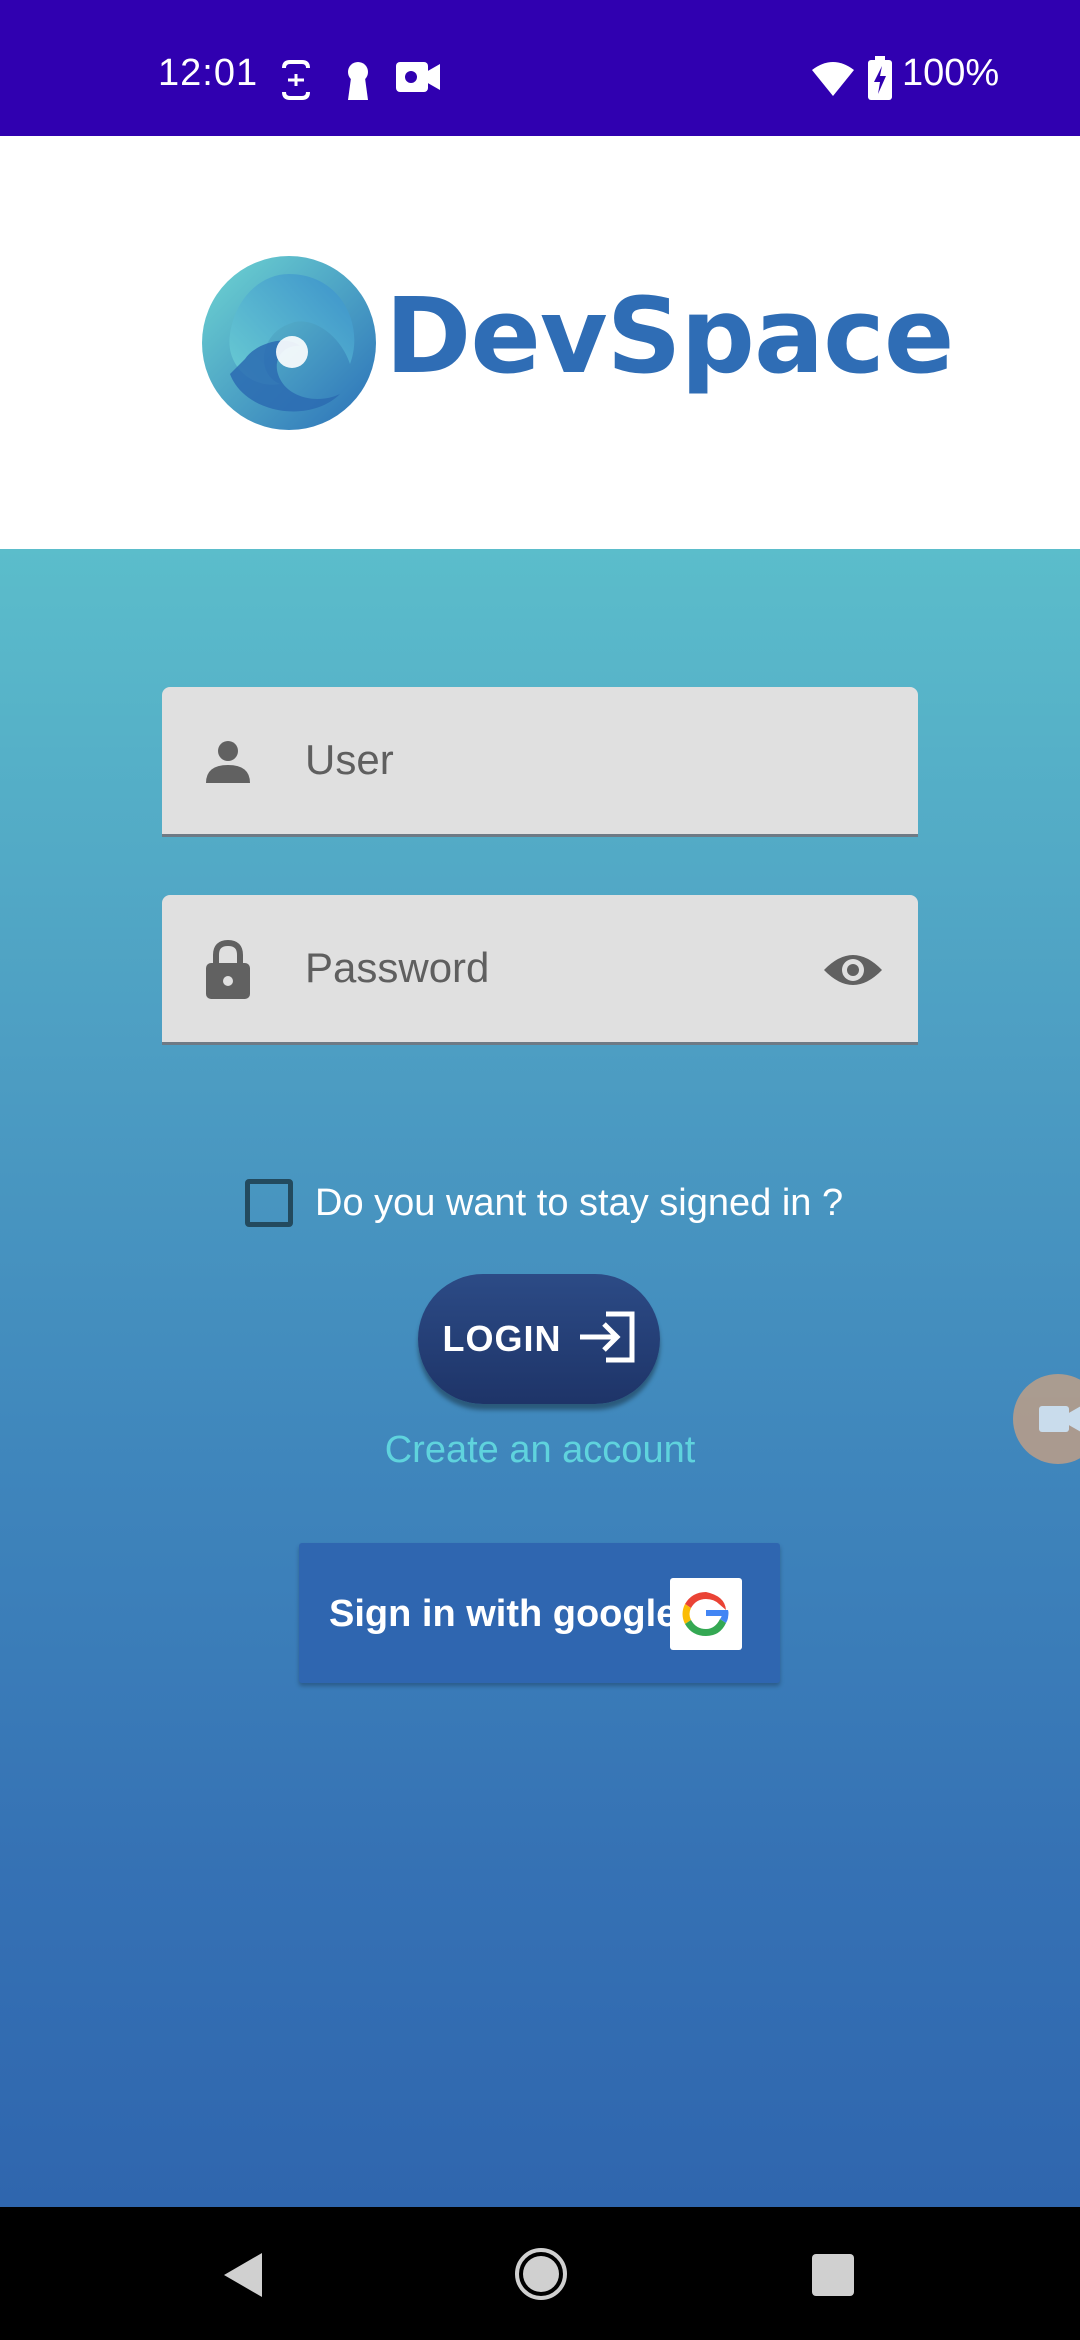 The width and height of the screenshot is (1080, 2340). I want to click on recents-icon, so click(833, 2277).